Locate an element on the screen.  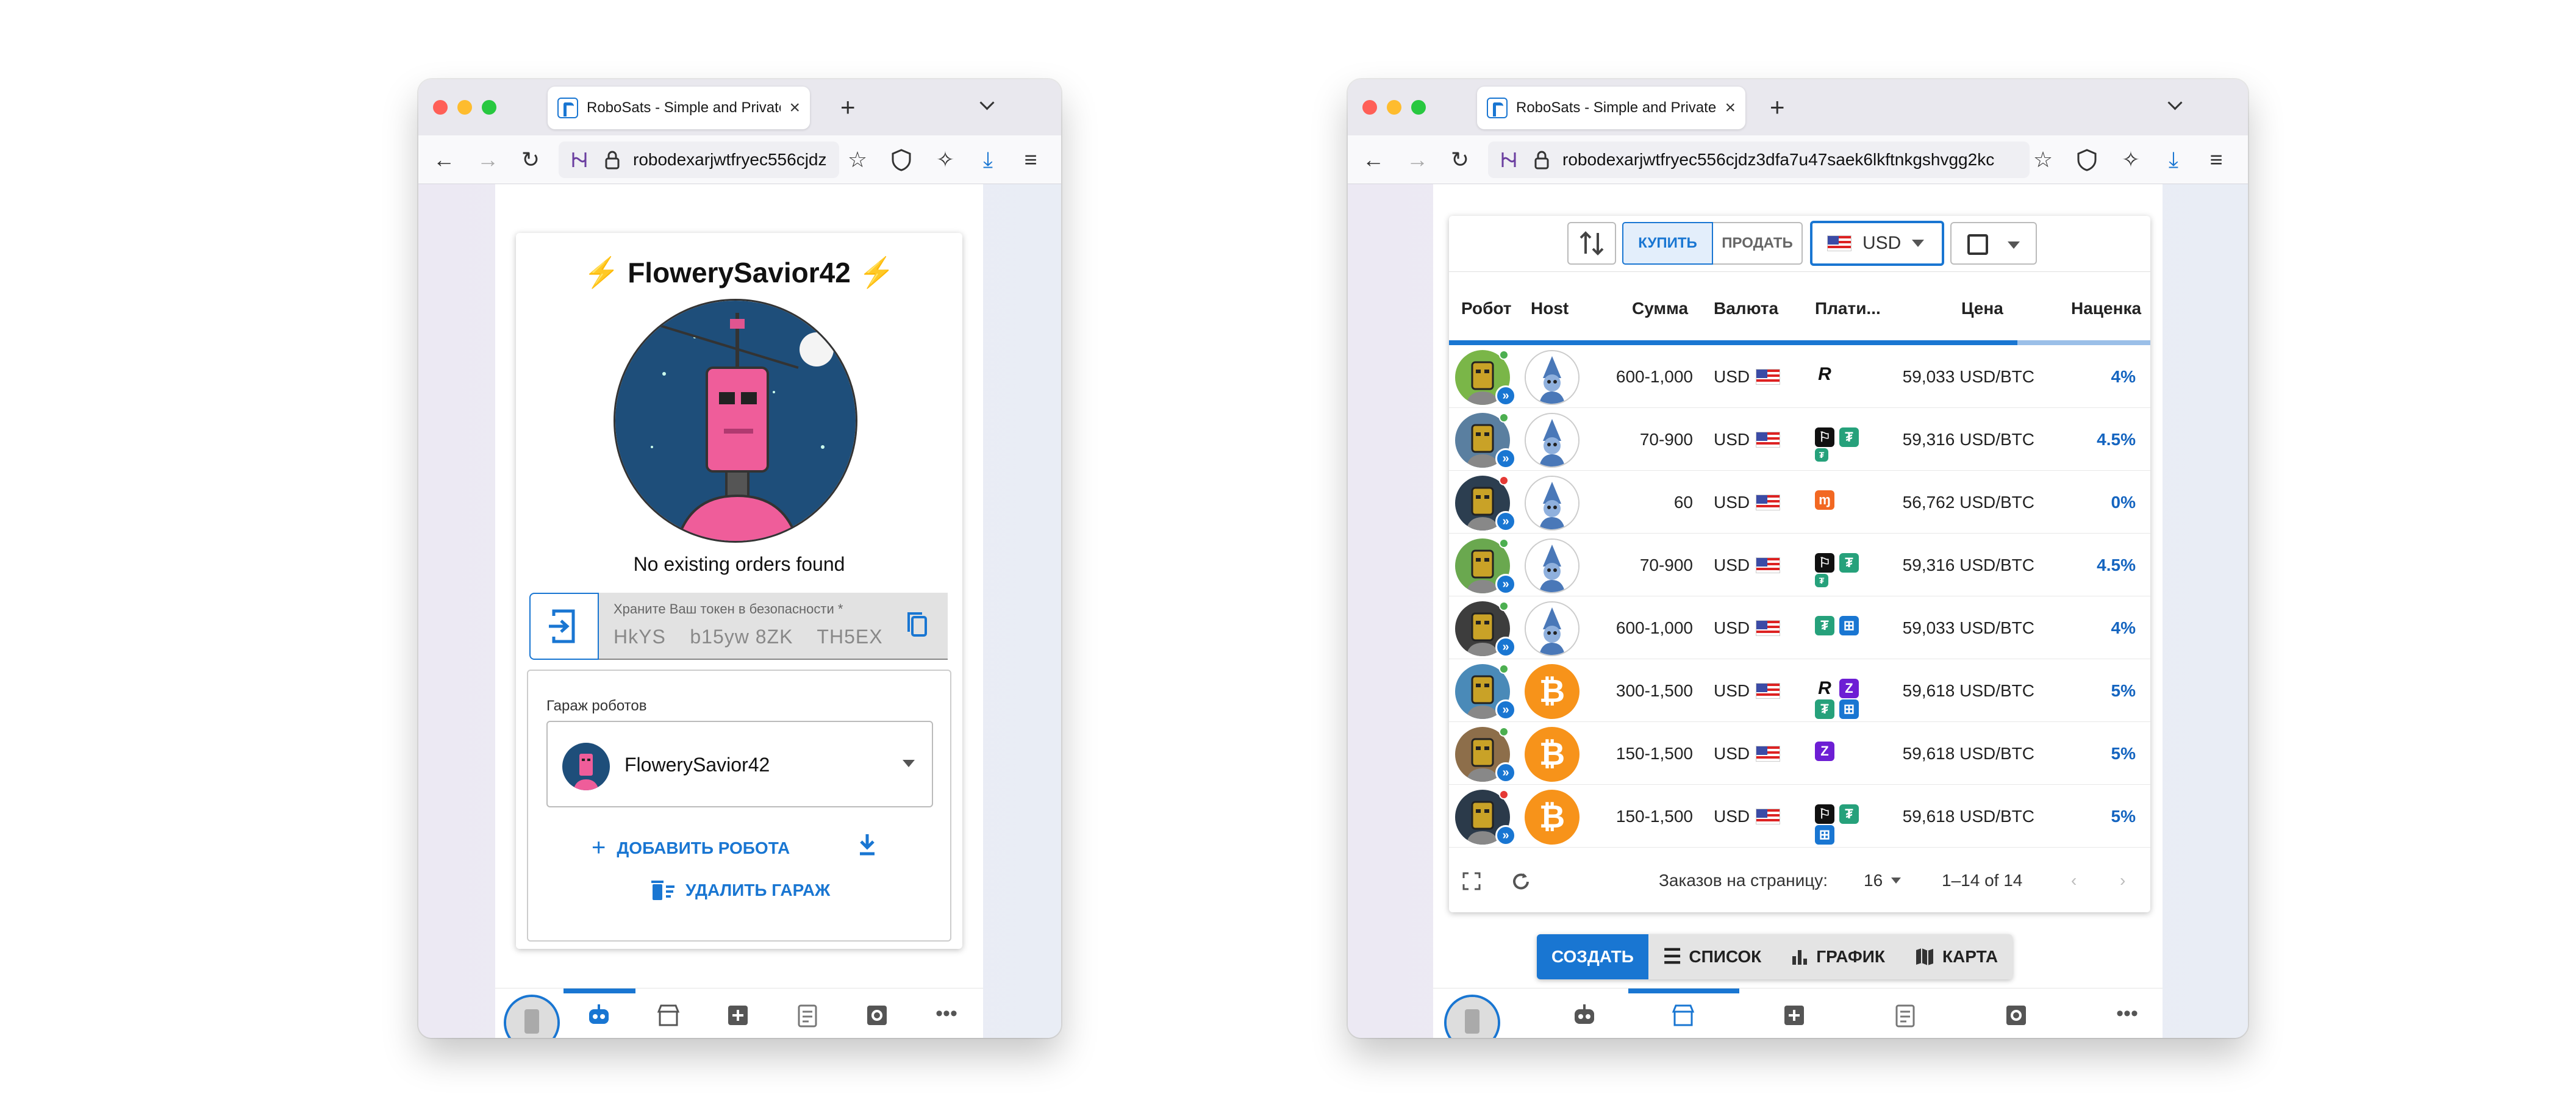
column-header-price: Цена is located at coordinates (1982, 308).